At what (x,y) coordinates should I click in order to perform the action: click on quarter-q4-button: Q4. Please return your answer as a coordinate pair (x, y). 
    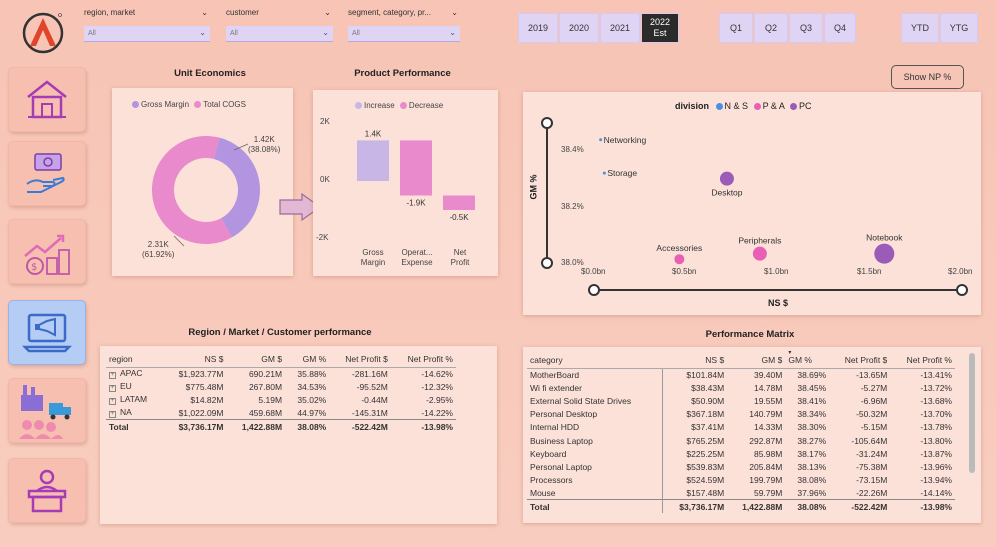
    Looking at the image, I should click on (840, 28).